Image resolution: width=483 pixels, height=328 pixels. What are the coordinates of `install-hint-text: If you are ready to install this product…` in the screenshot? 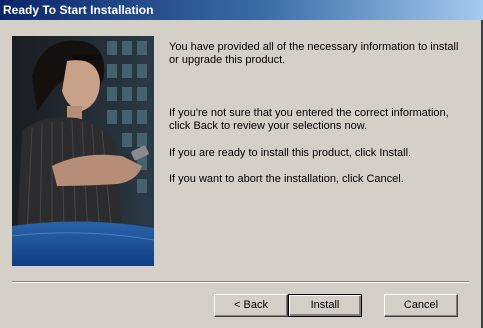 It's located at (290, 153).